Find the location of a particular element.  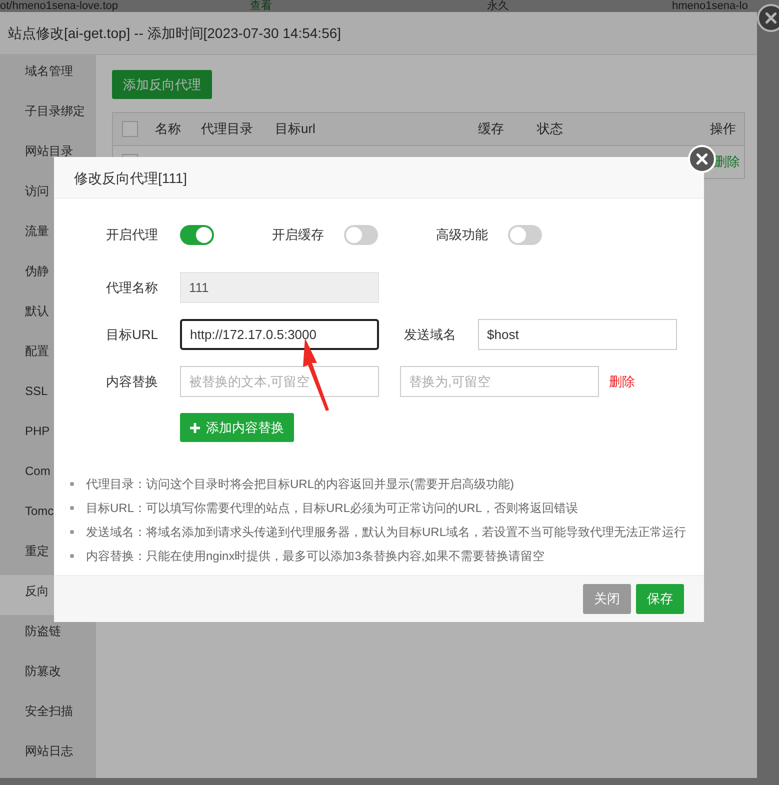

field-label: 目标URL is located at coordinates (131, 335).